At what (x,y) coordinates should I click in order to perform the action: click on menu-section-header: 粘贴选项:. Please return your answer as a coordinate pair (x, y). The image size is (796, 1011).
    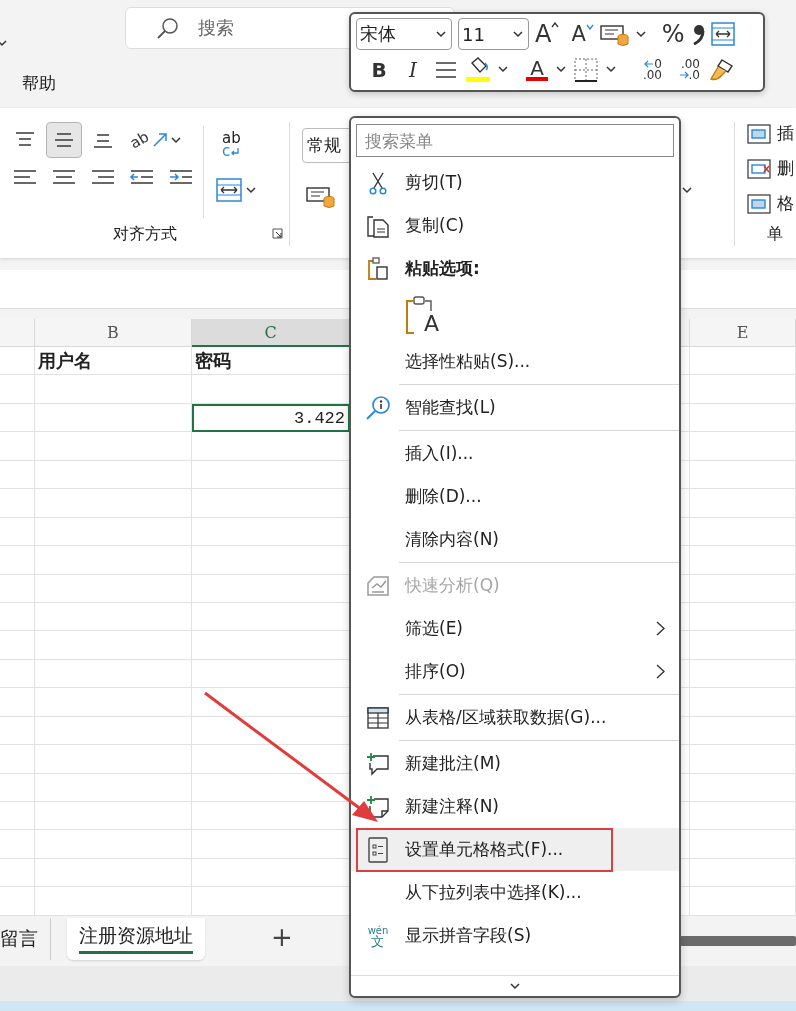
    Looking at the image, I should click on (515, 268).